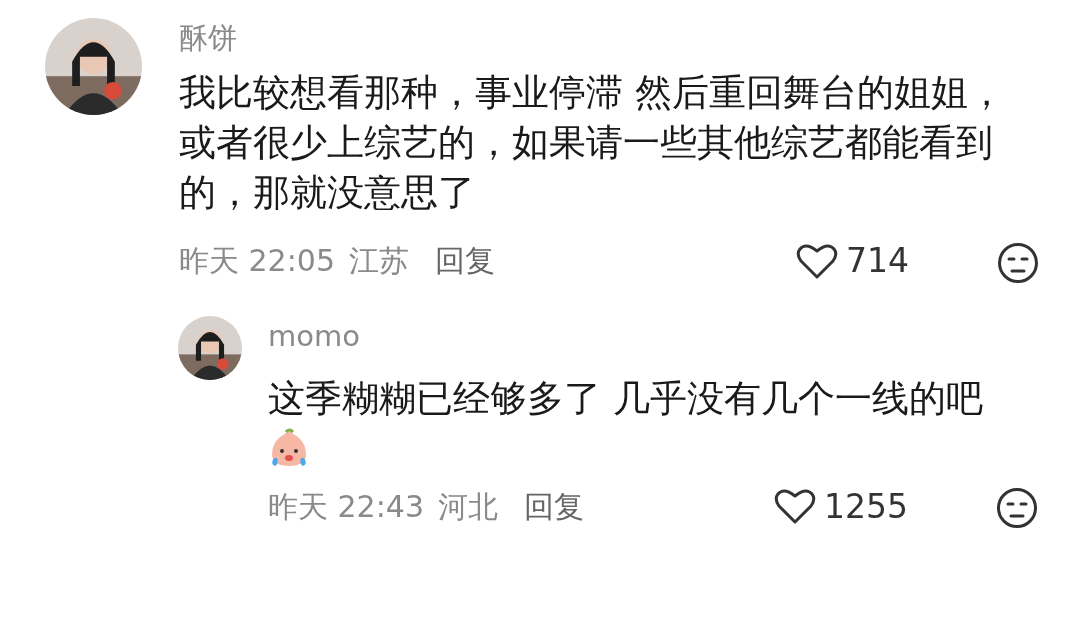  Describe the element at coordinates (626, 398) in the screenshot. I see `comment-text: 这季糊糊已经够多了 几乎没有几个一线的吧` at that location.